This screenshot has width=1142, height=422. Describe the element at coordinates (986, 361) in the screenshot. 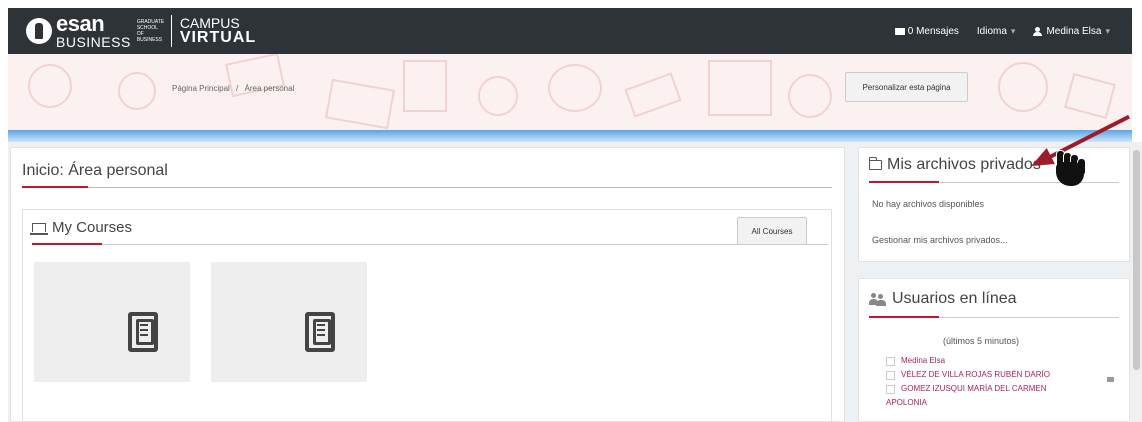

I see `list-item: Medina Elsa` at that location.